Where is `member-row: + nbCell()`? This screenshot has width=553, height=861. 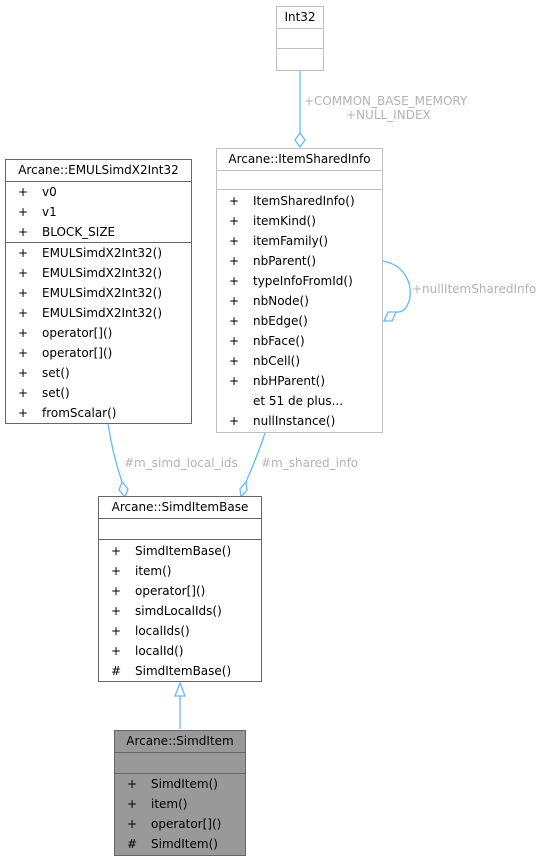 member-row: + nbCell() is located at coordinates (299, 361).